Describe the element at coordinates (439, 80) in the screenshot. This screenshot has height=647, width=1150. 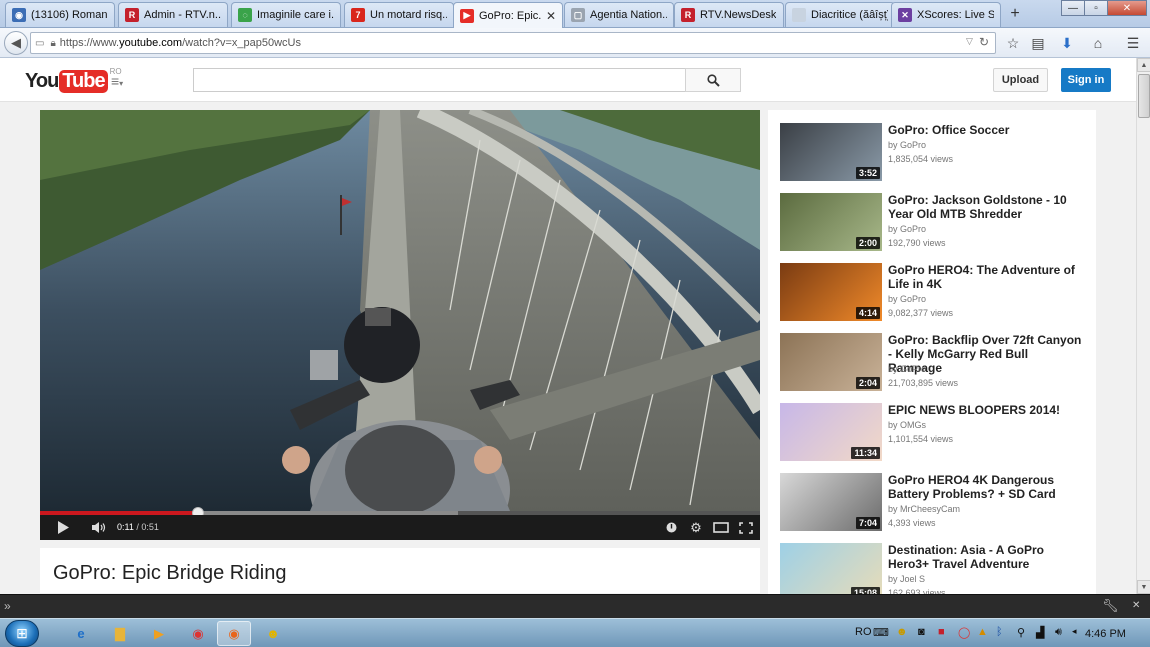
I see `search-input` at that location.